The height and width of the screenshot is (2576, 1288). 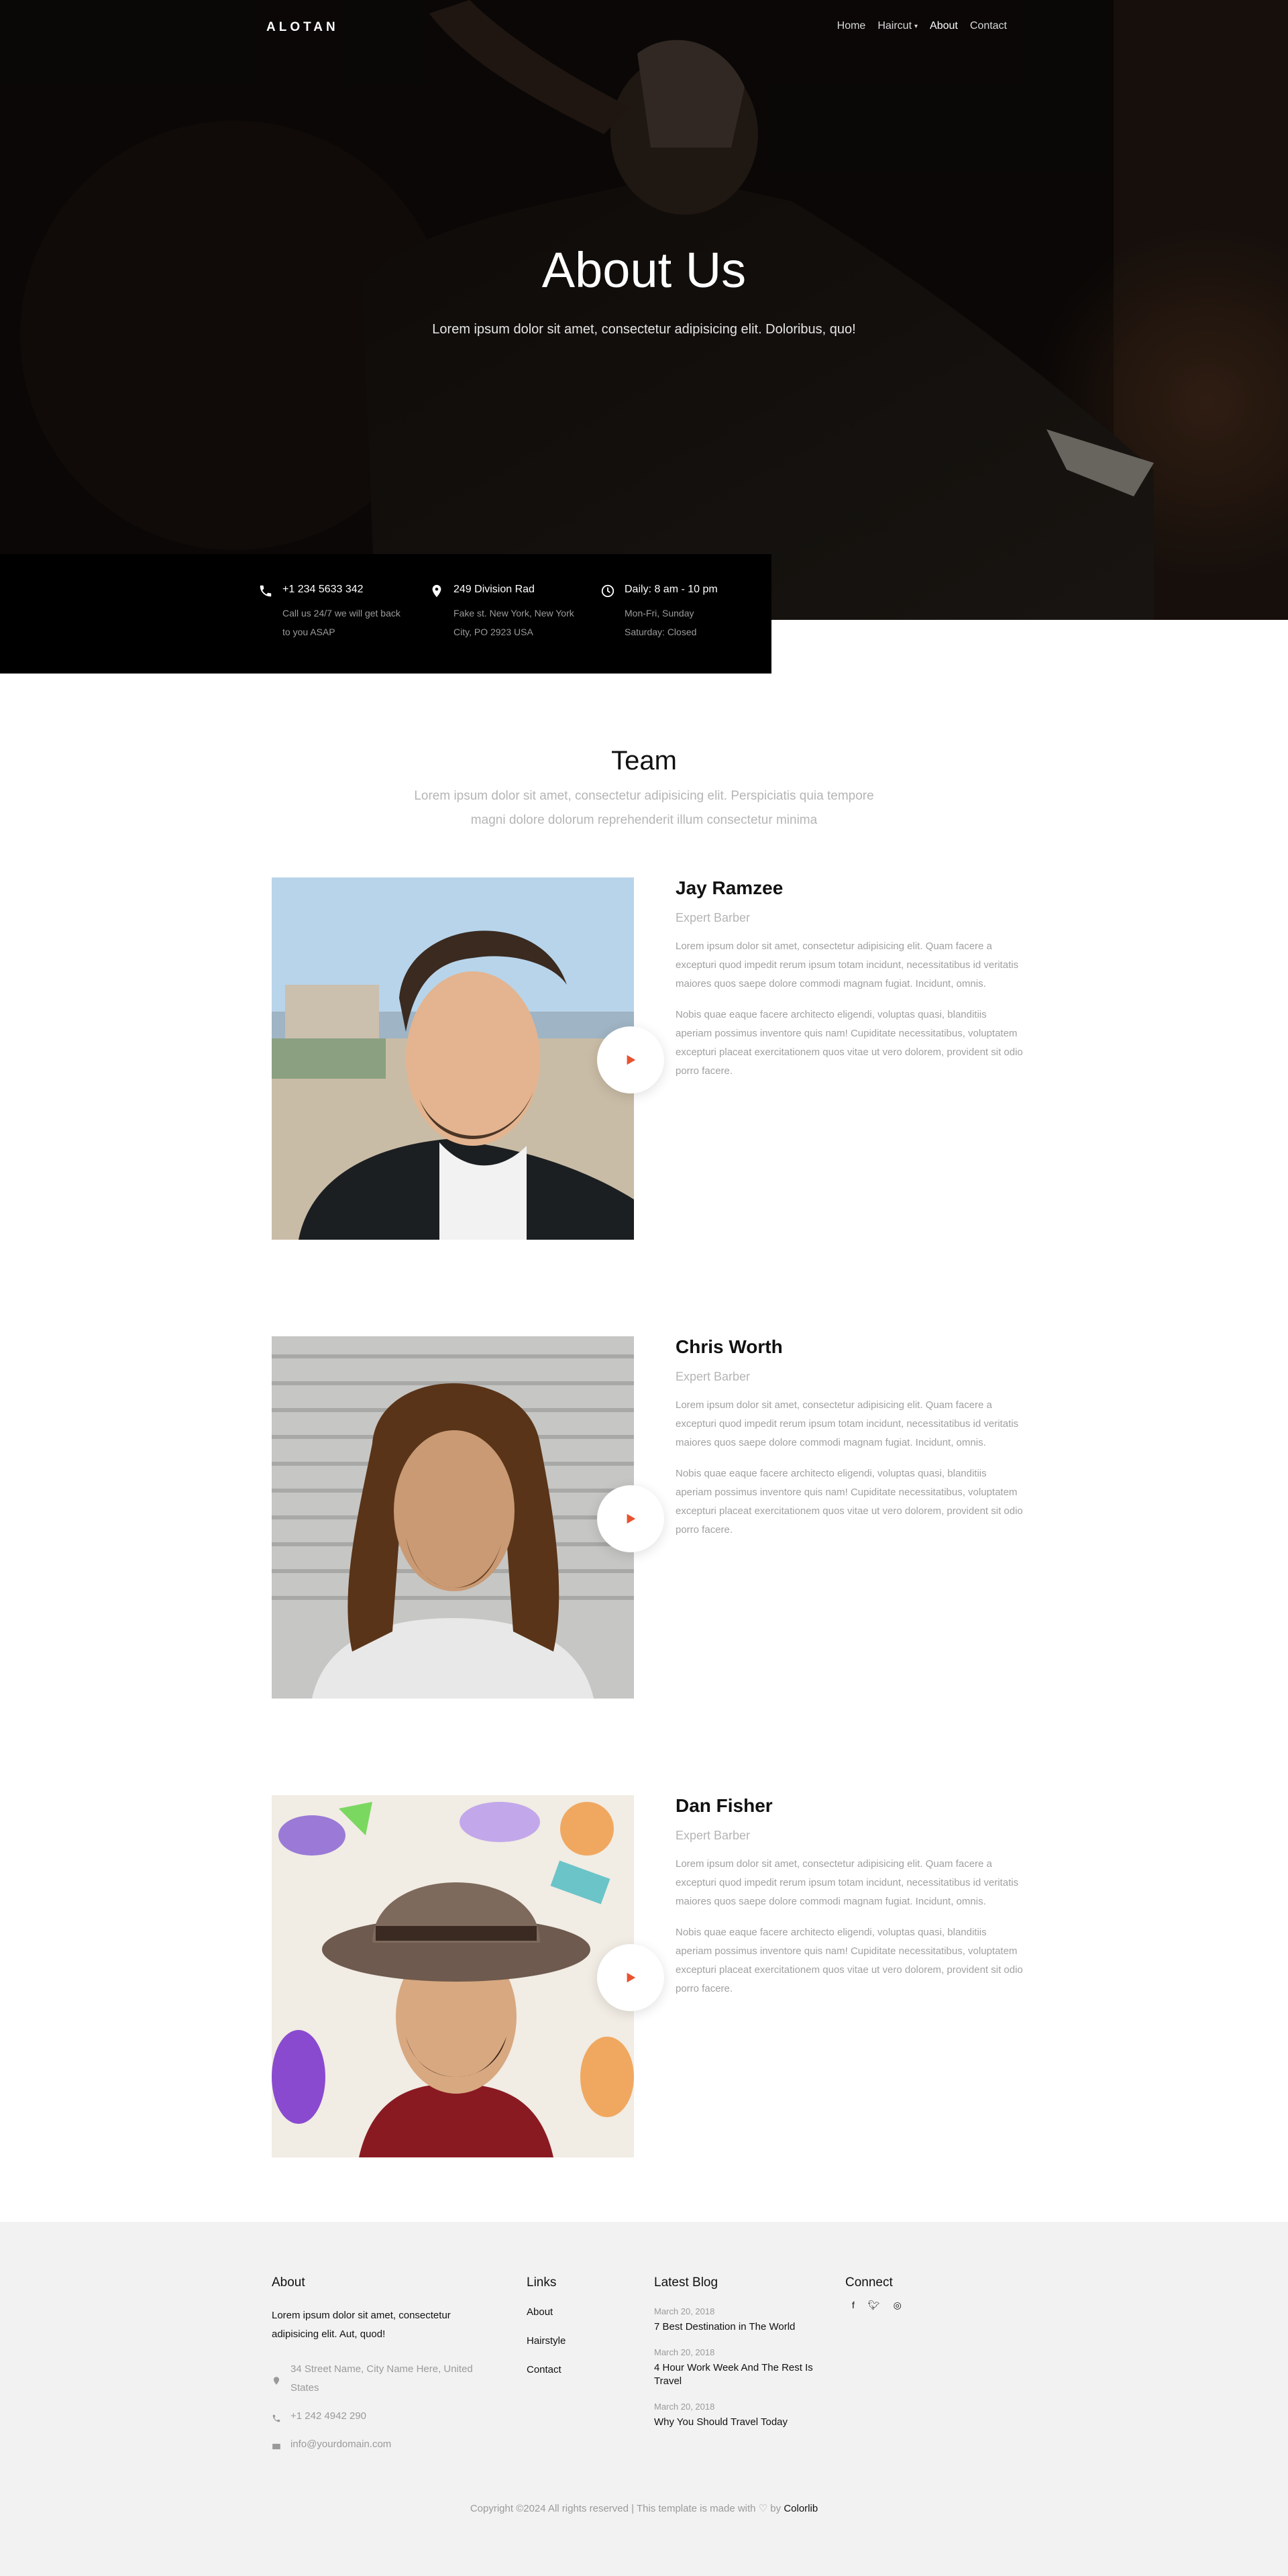 I want to click on footer-email-text: info@yourdomain.com, so click(x=340, y=2444).